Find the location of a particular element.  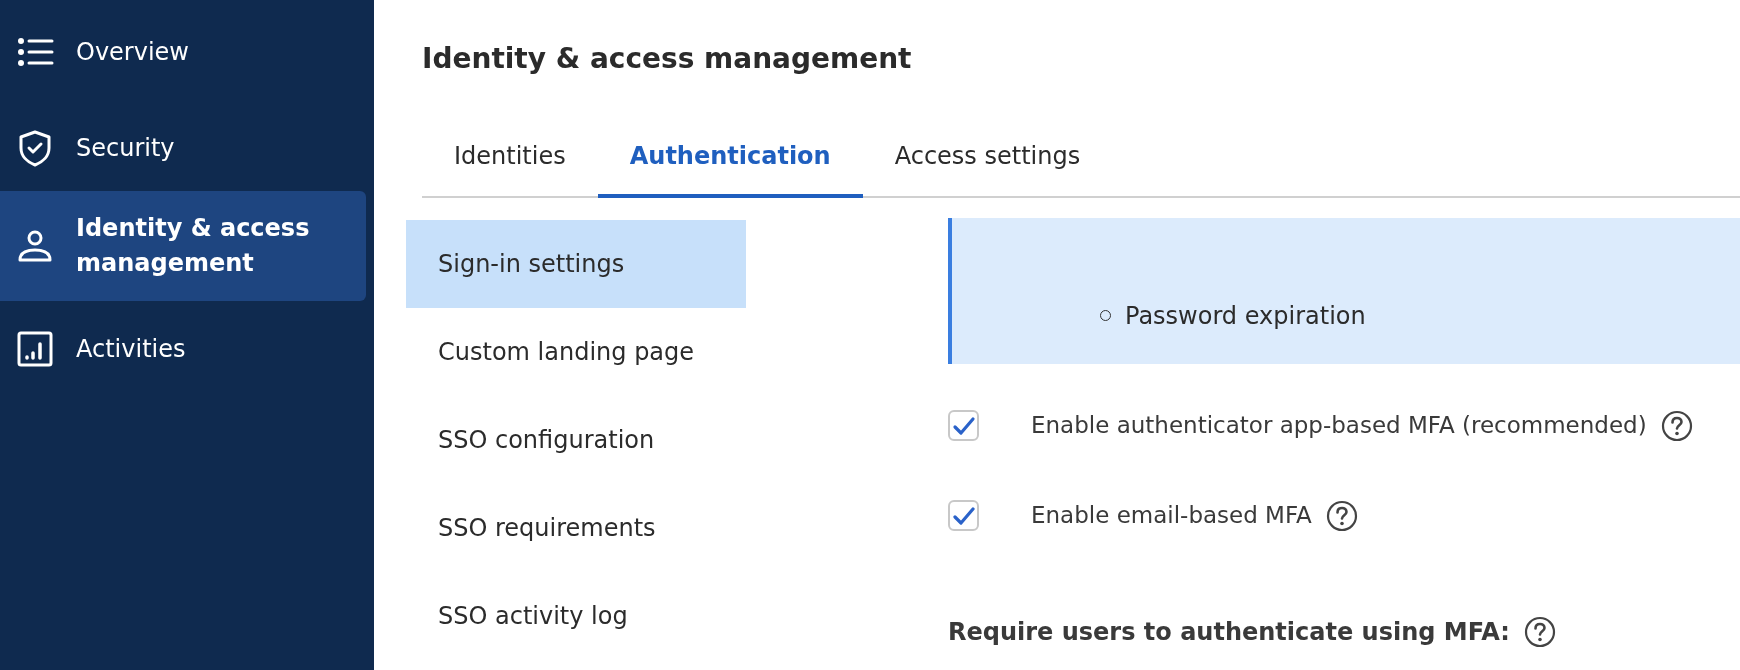

sidebar-item: Overview is located at coordinates (183, 52).